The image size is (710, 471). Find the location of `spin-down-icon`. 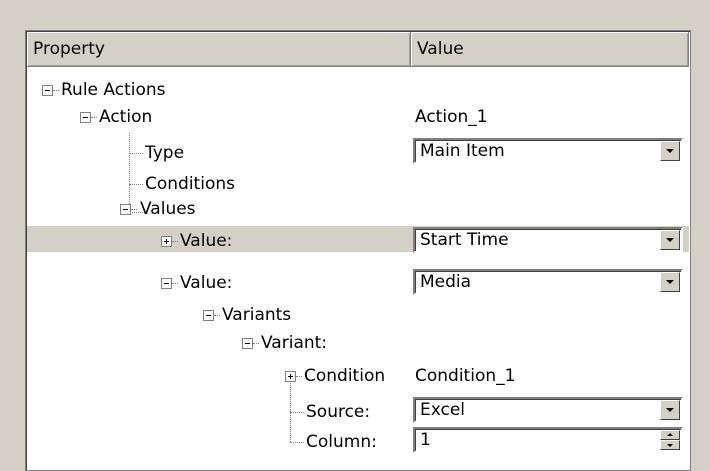

spin-down-icon is located at coordinates (670, 445).